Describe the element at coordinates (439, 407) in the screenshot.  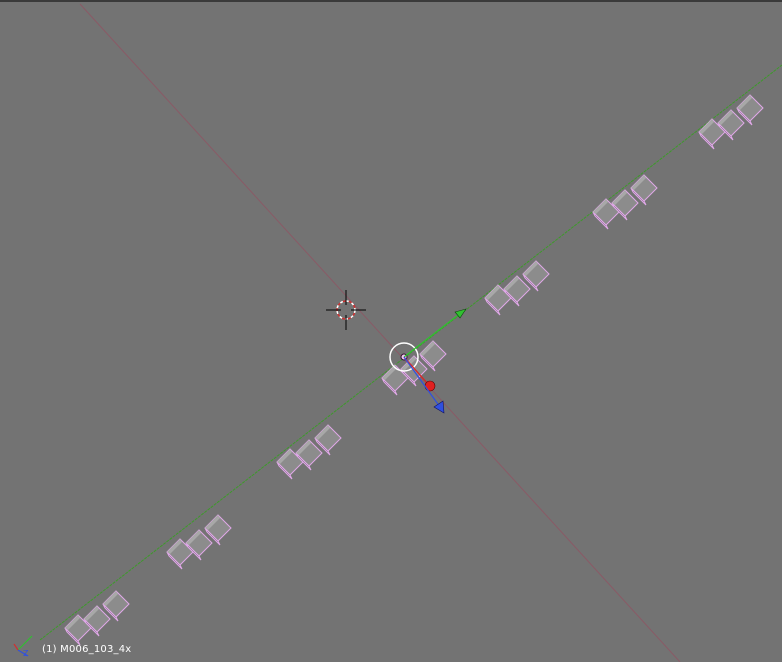
I see `z-handle-icon` at that location.